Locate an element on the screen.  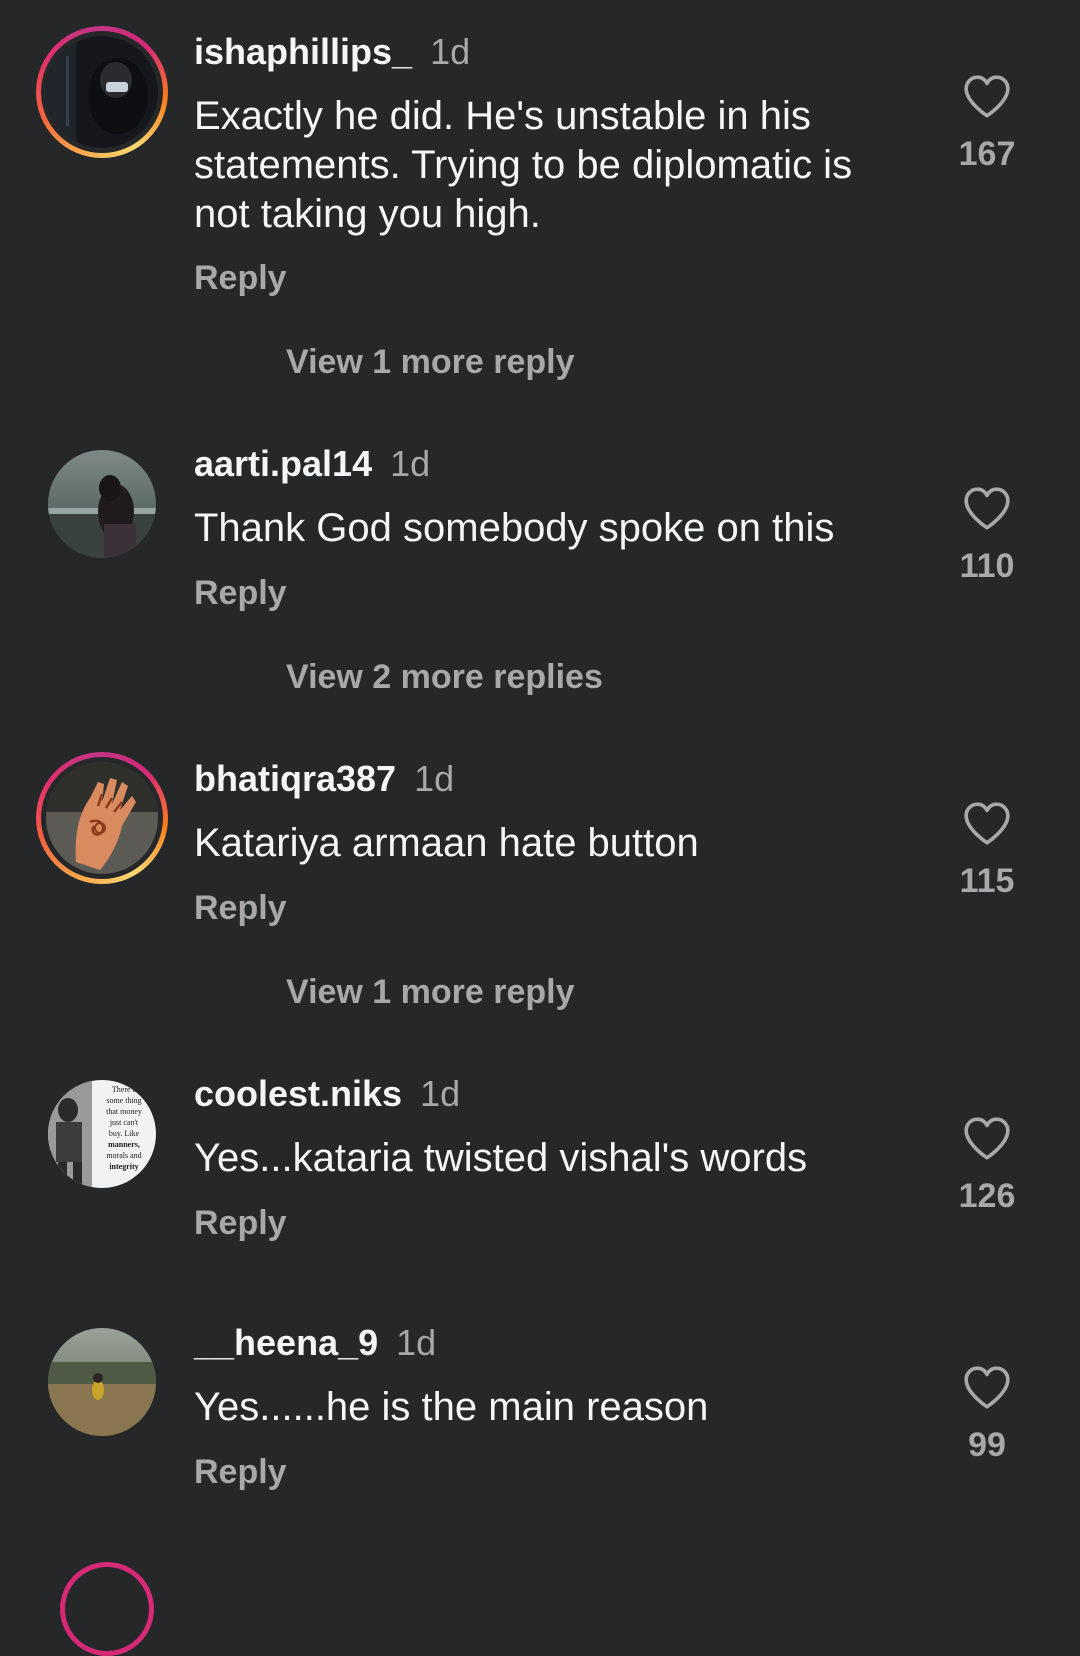
like-button: 167 is located at coordinates (987, 124).